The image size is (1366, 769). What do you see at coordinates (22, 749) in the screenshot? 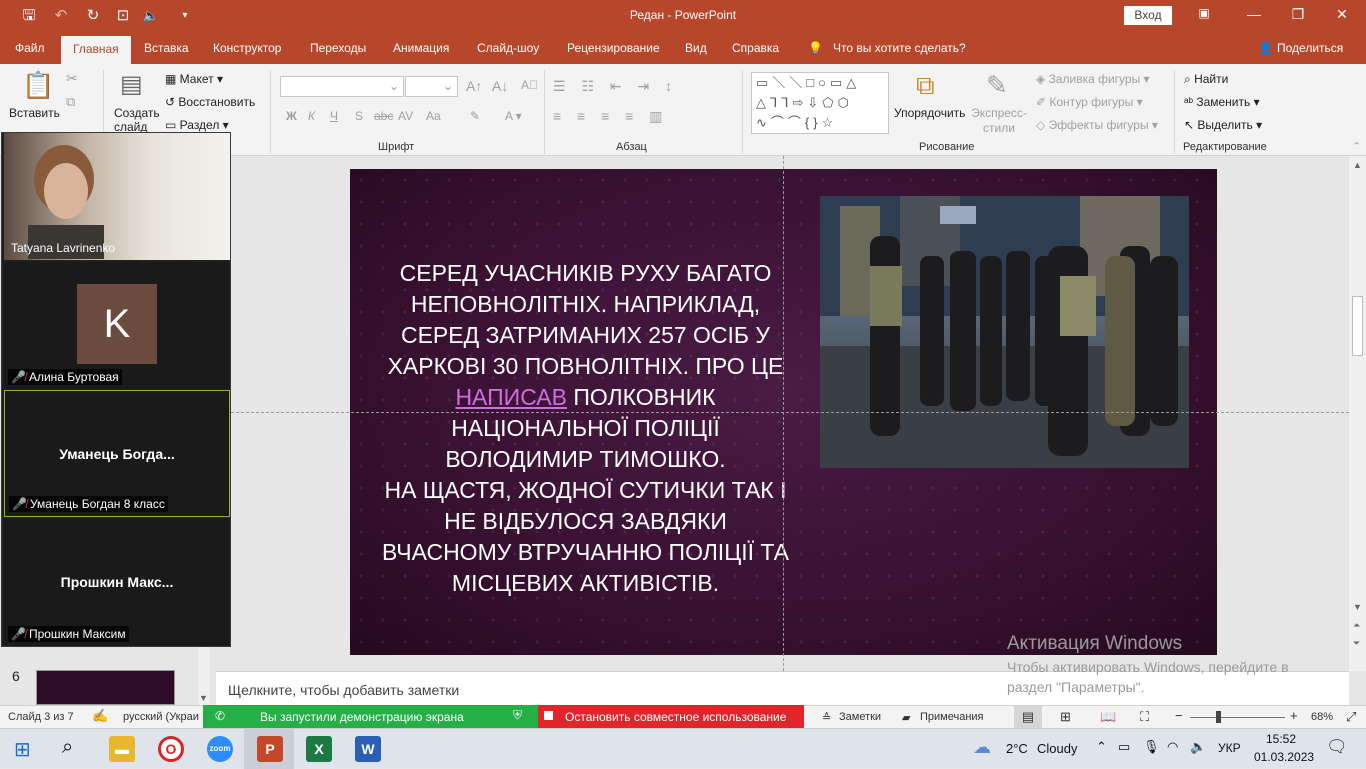
I see `windows-start-icon: ⊞` at bounding box center [22, 749].